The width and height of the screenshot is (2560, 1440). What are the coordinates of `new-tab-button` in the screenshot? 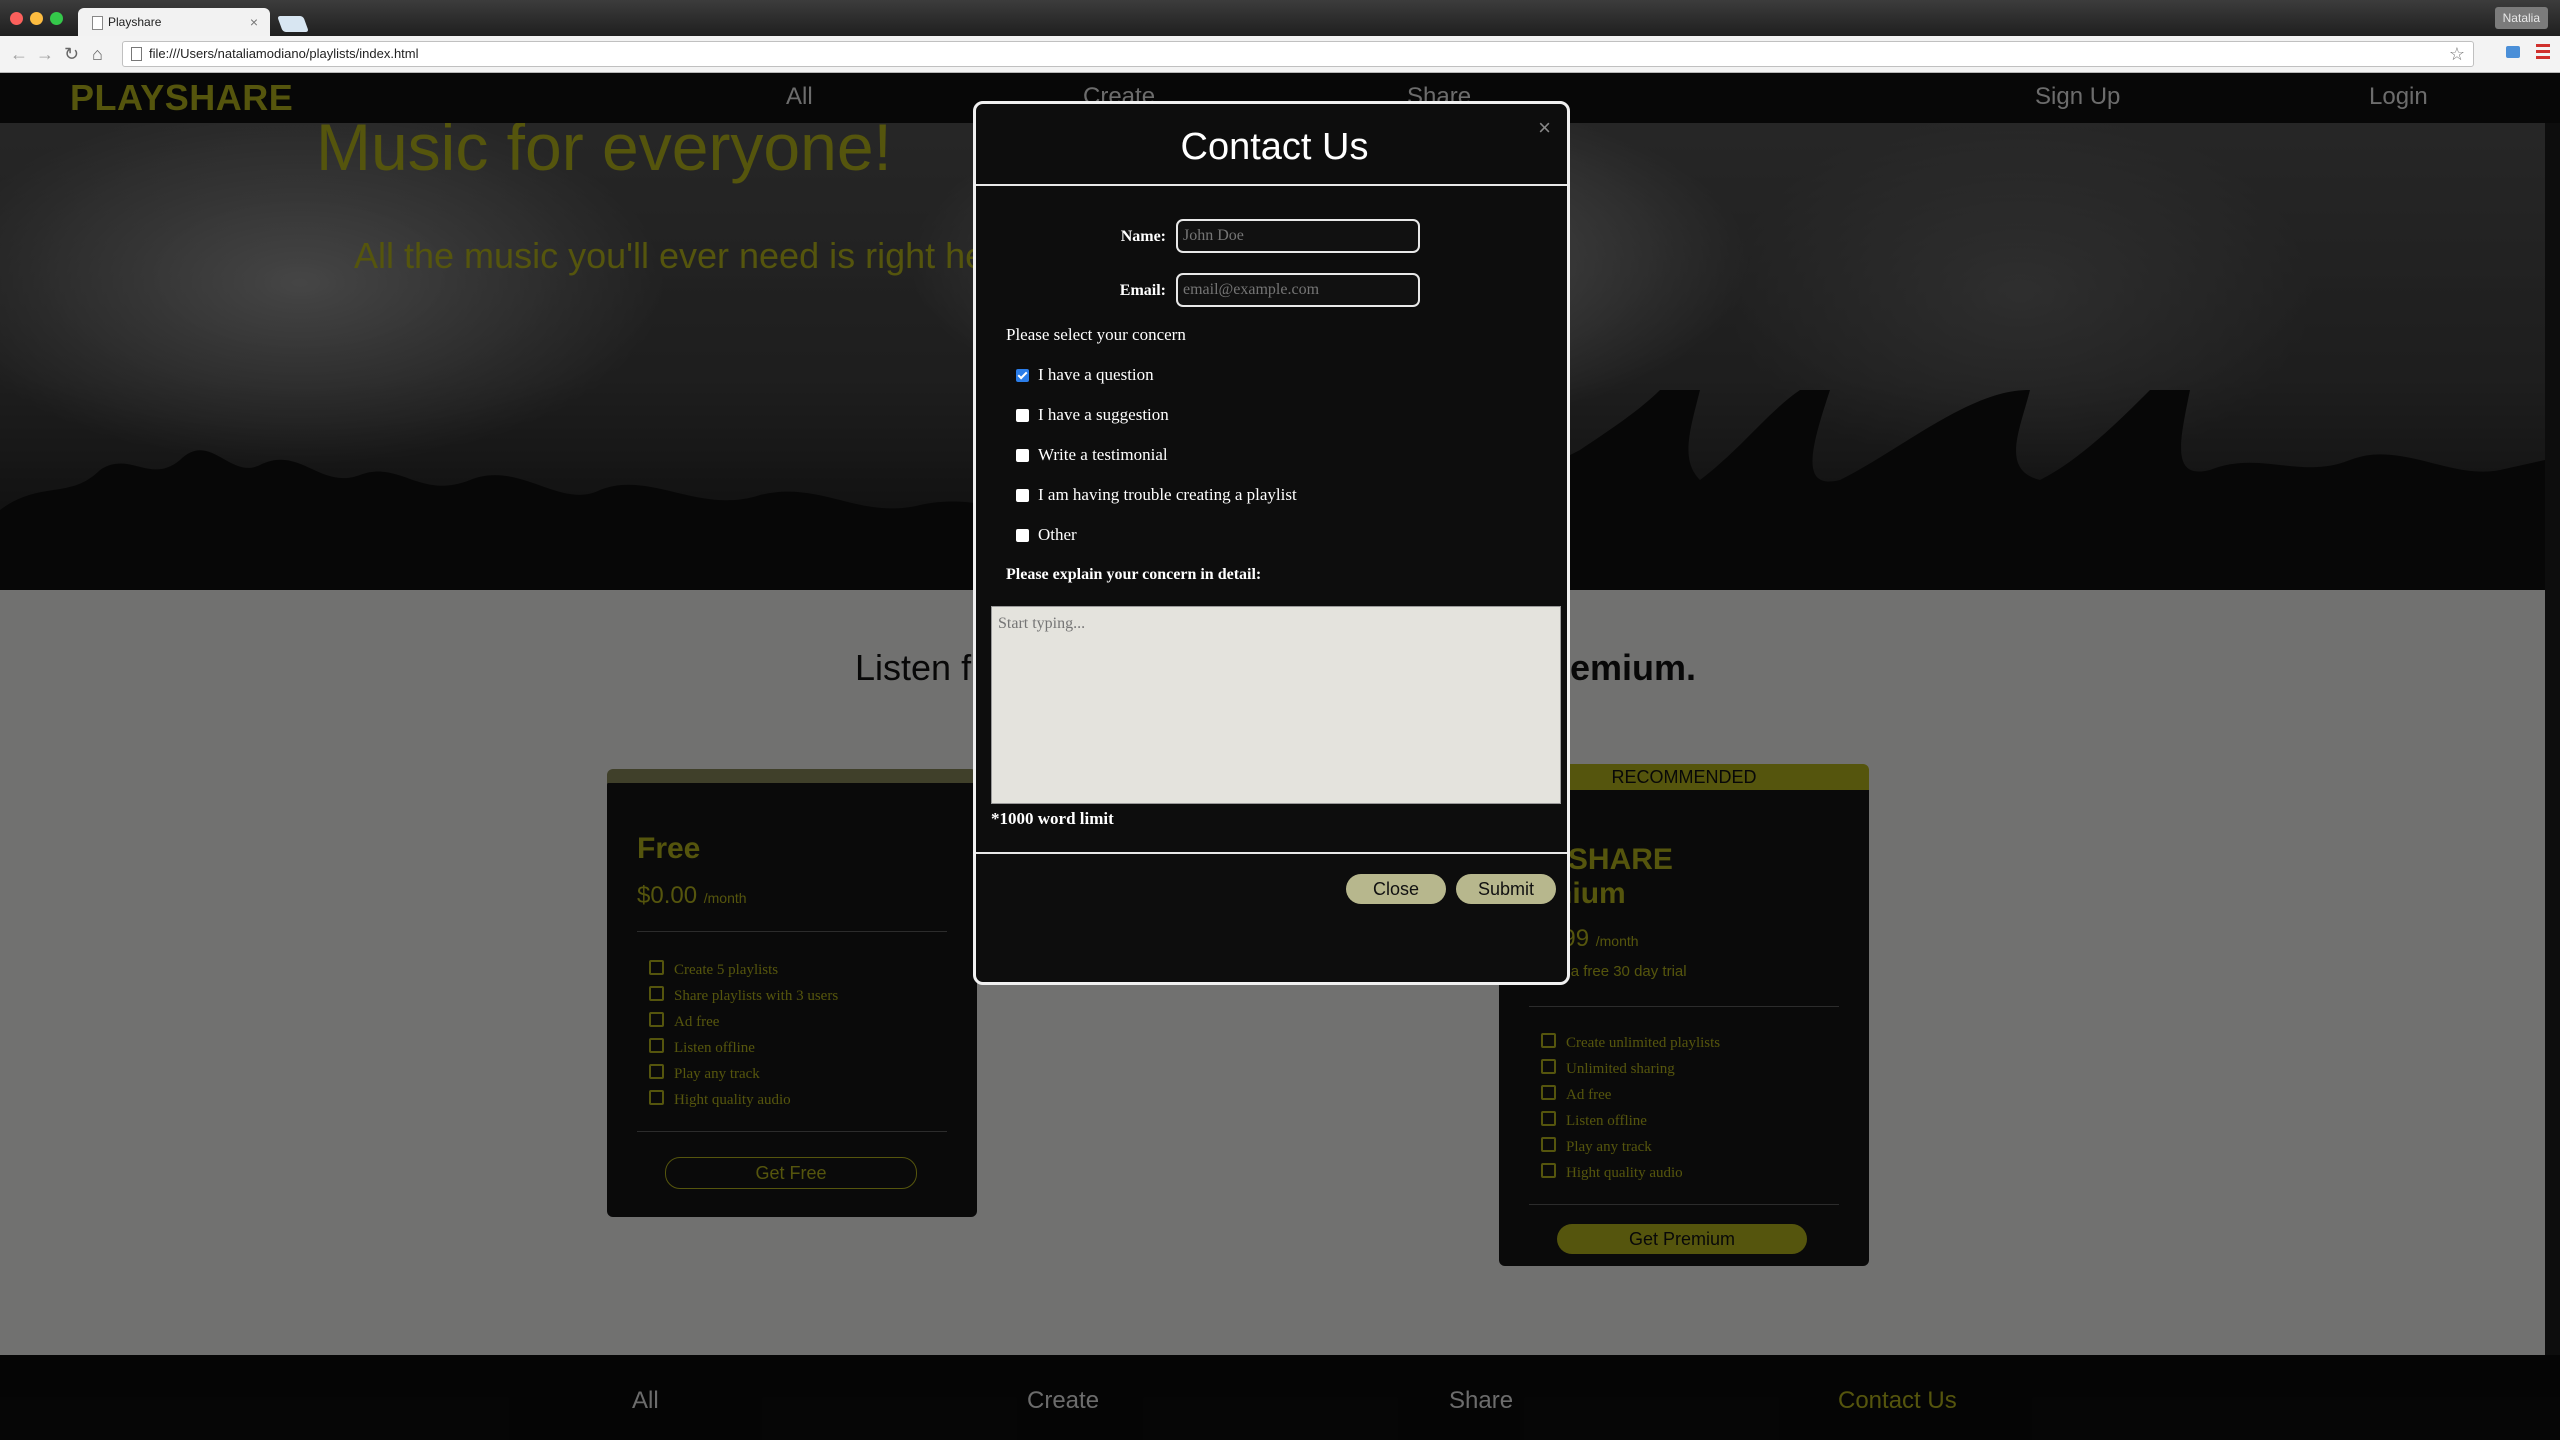 It's located at (293, 24).